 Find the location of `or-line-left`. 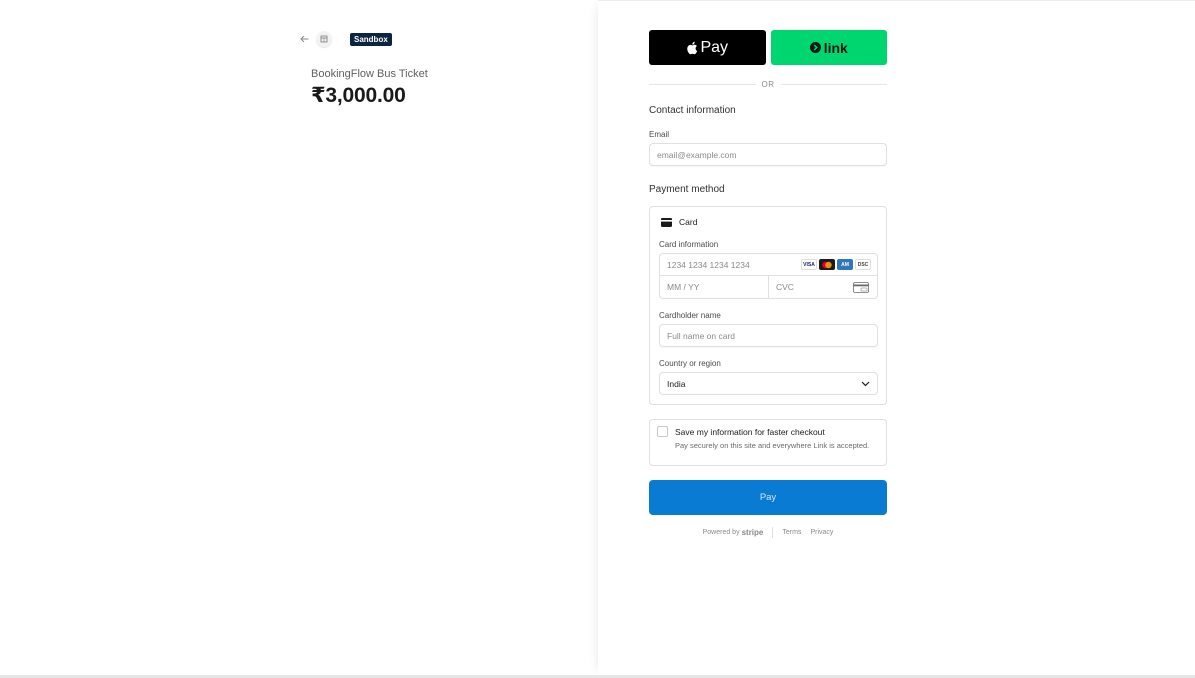

or-line-left is located at coordinates (702, 84).